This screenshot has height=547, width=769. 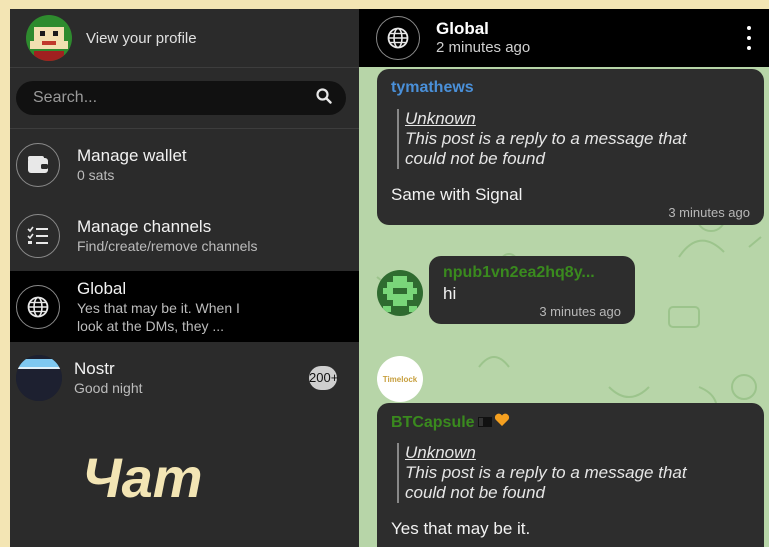 I want to click on message-text: Yes that may be it., so click(x=461, y=528).